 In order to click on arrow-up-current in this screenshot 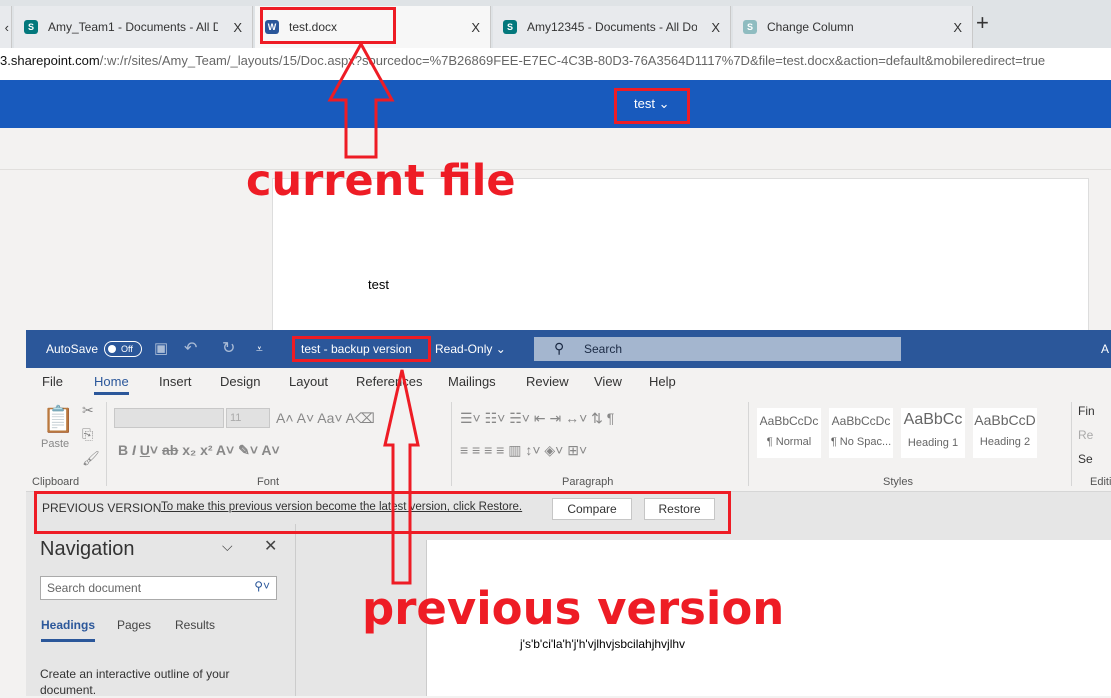, I will do `click(361, 99)`.